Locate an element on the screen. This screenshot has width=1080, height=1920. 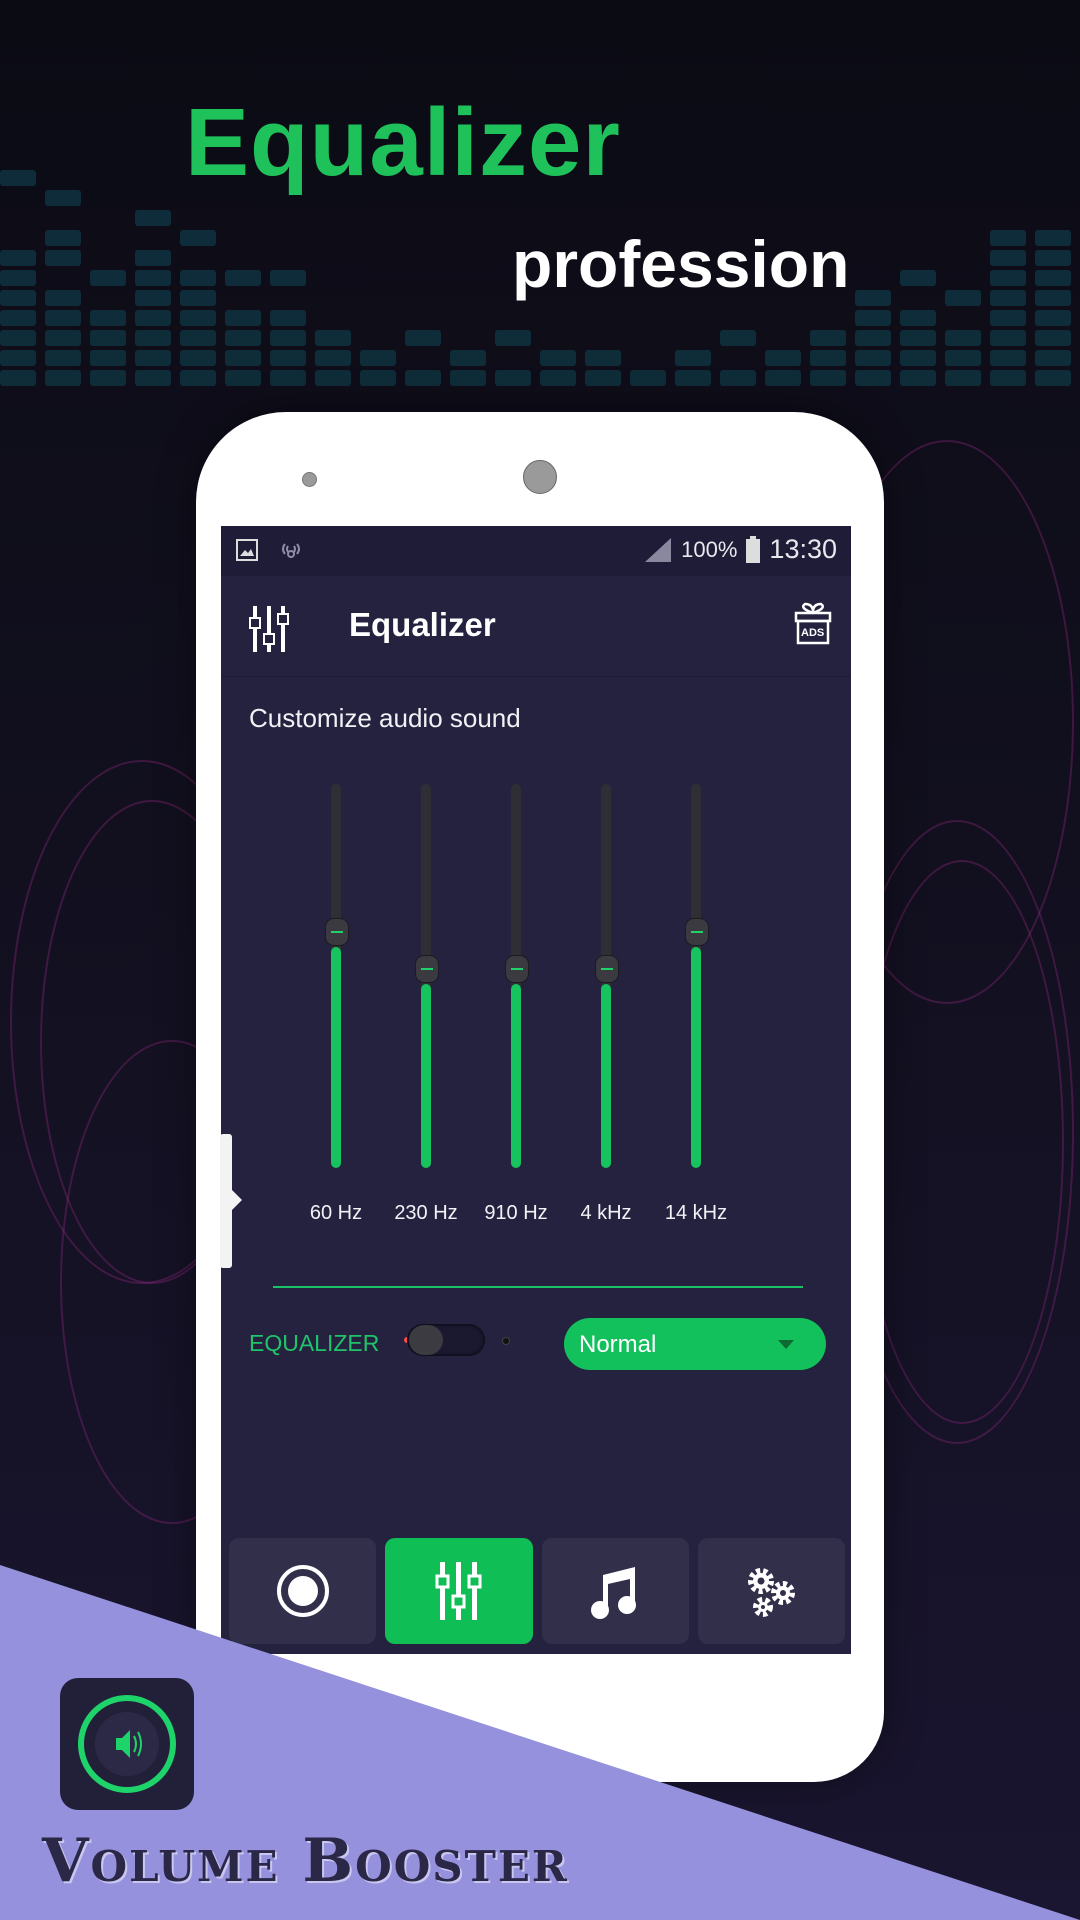
music-note-icon is located at coordinates (614, 1593).